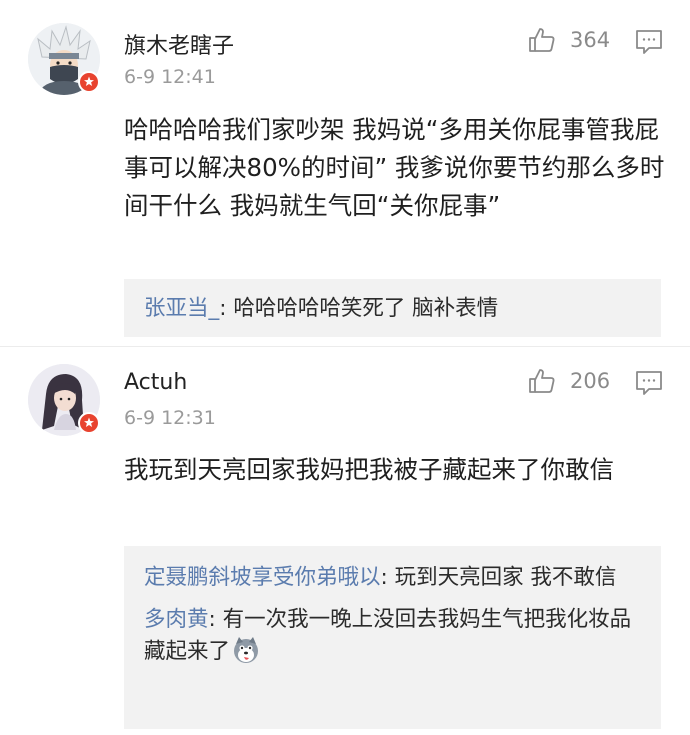  I want to click on reply-text: 玩到天亮回家 我不敢信, so click(505, 577).